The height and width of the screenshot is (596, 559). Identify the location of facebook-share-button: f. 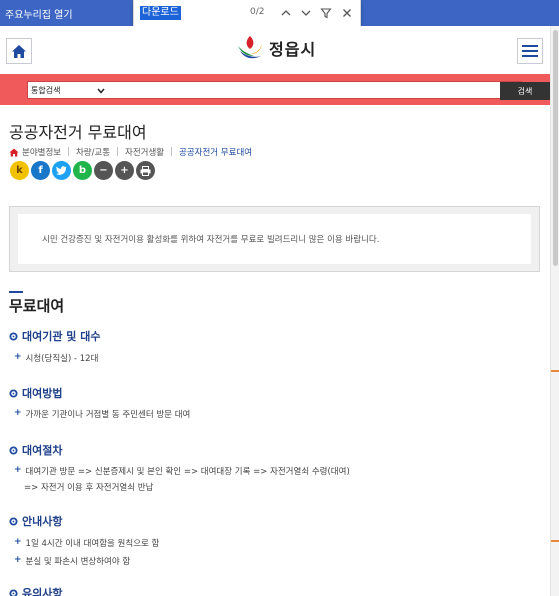
(40, 170).